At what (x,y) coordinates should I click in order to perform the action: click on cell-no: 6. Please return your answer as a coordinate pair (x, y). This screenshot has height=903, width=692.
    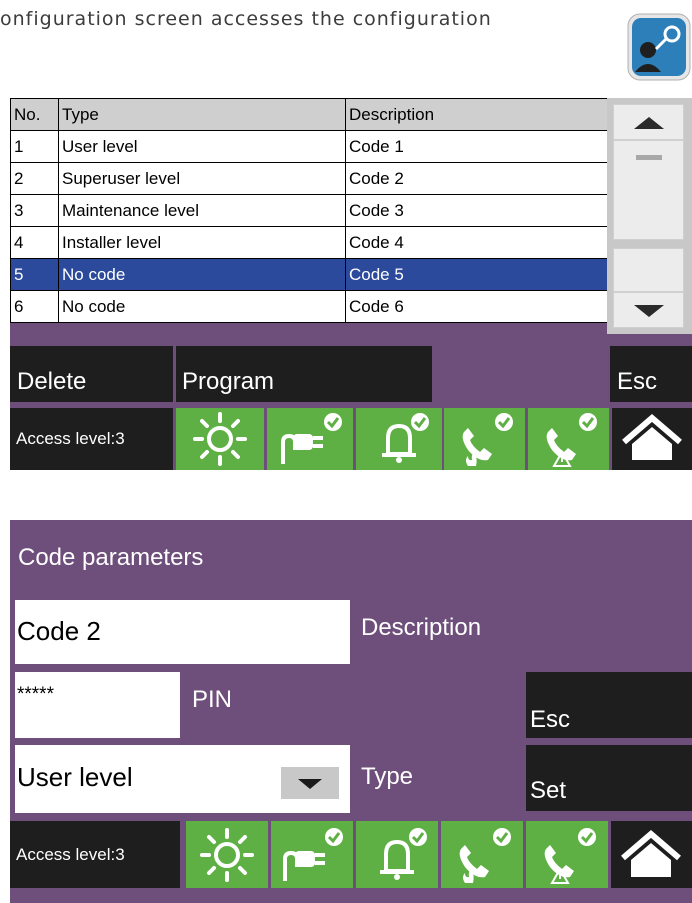
    Looking at the image, I should click on (34, 306).